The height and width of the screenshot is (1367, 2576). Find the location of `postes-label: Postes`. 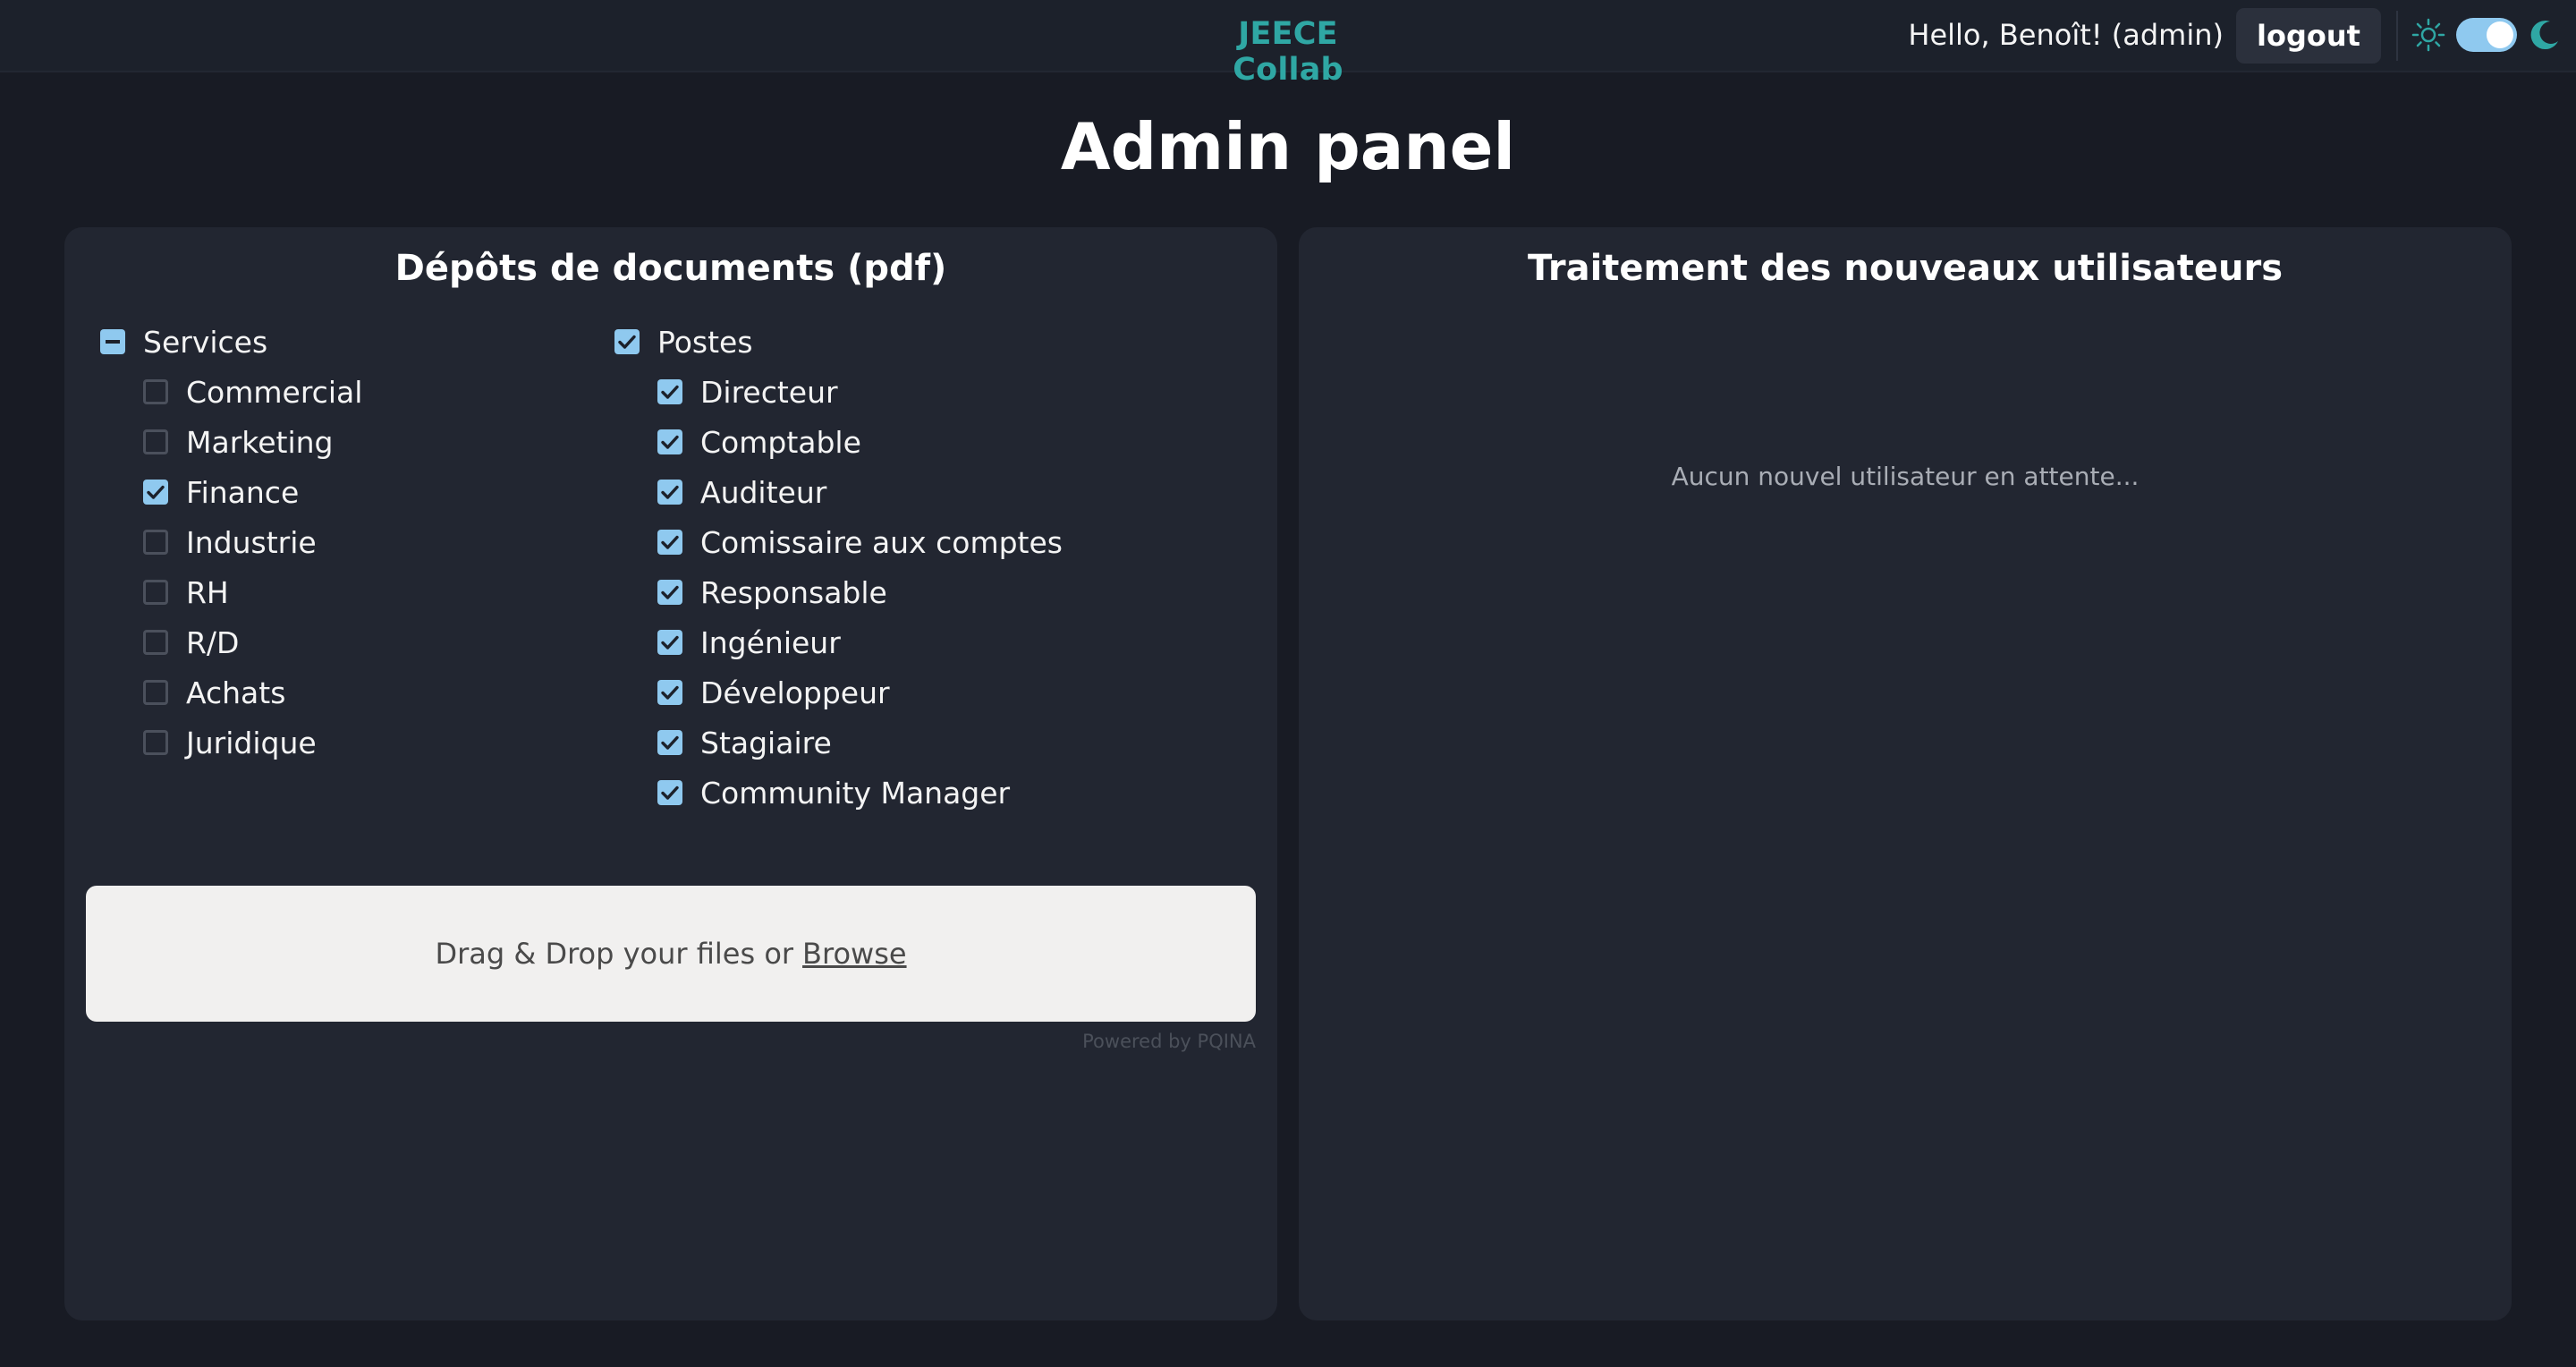

postes-label: Postes is located at coordinates (705, 342).